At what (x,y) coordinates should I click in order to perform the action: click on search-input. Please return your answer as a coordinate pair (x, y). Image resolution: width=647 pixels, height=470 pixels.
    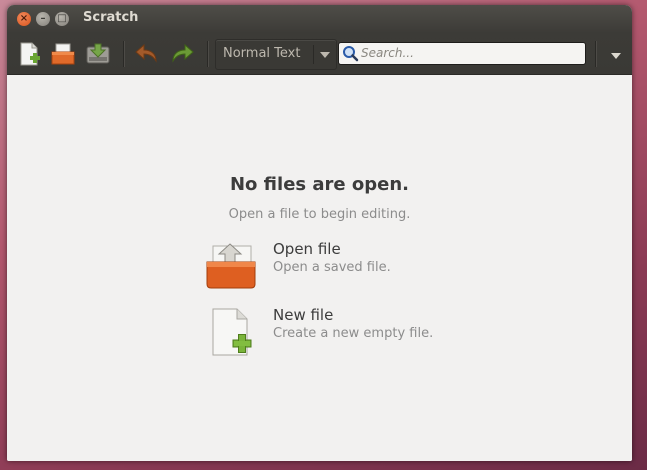
    Looking at the image, I should click on (470, 53).